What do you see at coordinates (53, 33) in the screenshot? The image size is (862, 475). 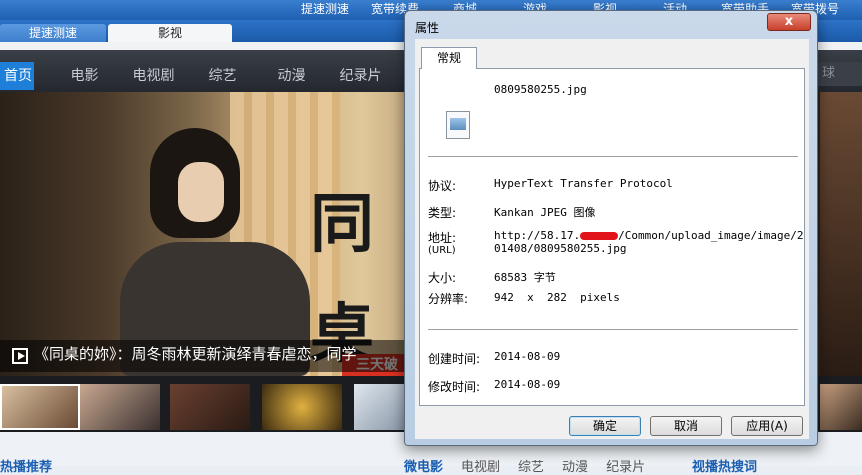 I see `tab-speedtest: 提速测速` at bounding box center [53, 33].